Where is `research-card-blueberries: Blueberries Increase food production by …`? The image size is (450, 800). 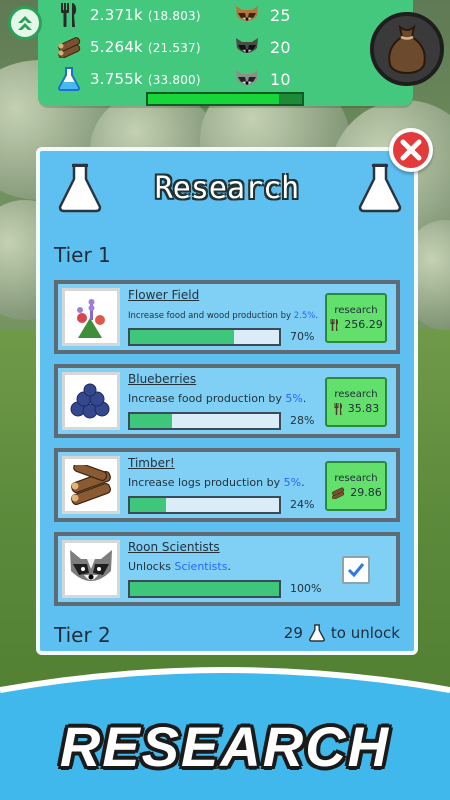
research-card-blueberries: Blueberries Increase food production by … is located at coordinates (227, 401).